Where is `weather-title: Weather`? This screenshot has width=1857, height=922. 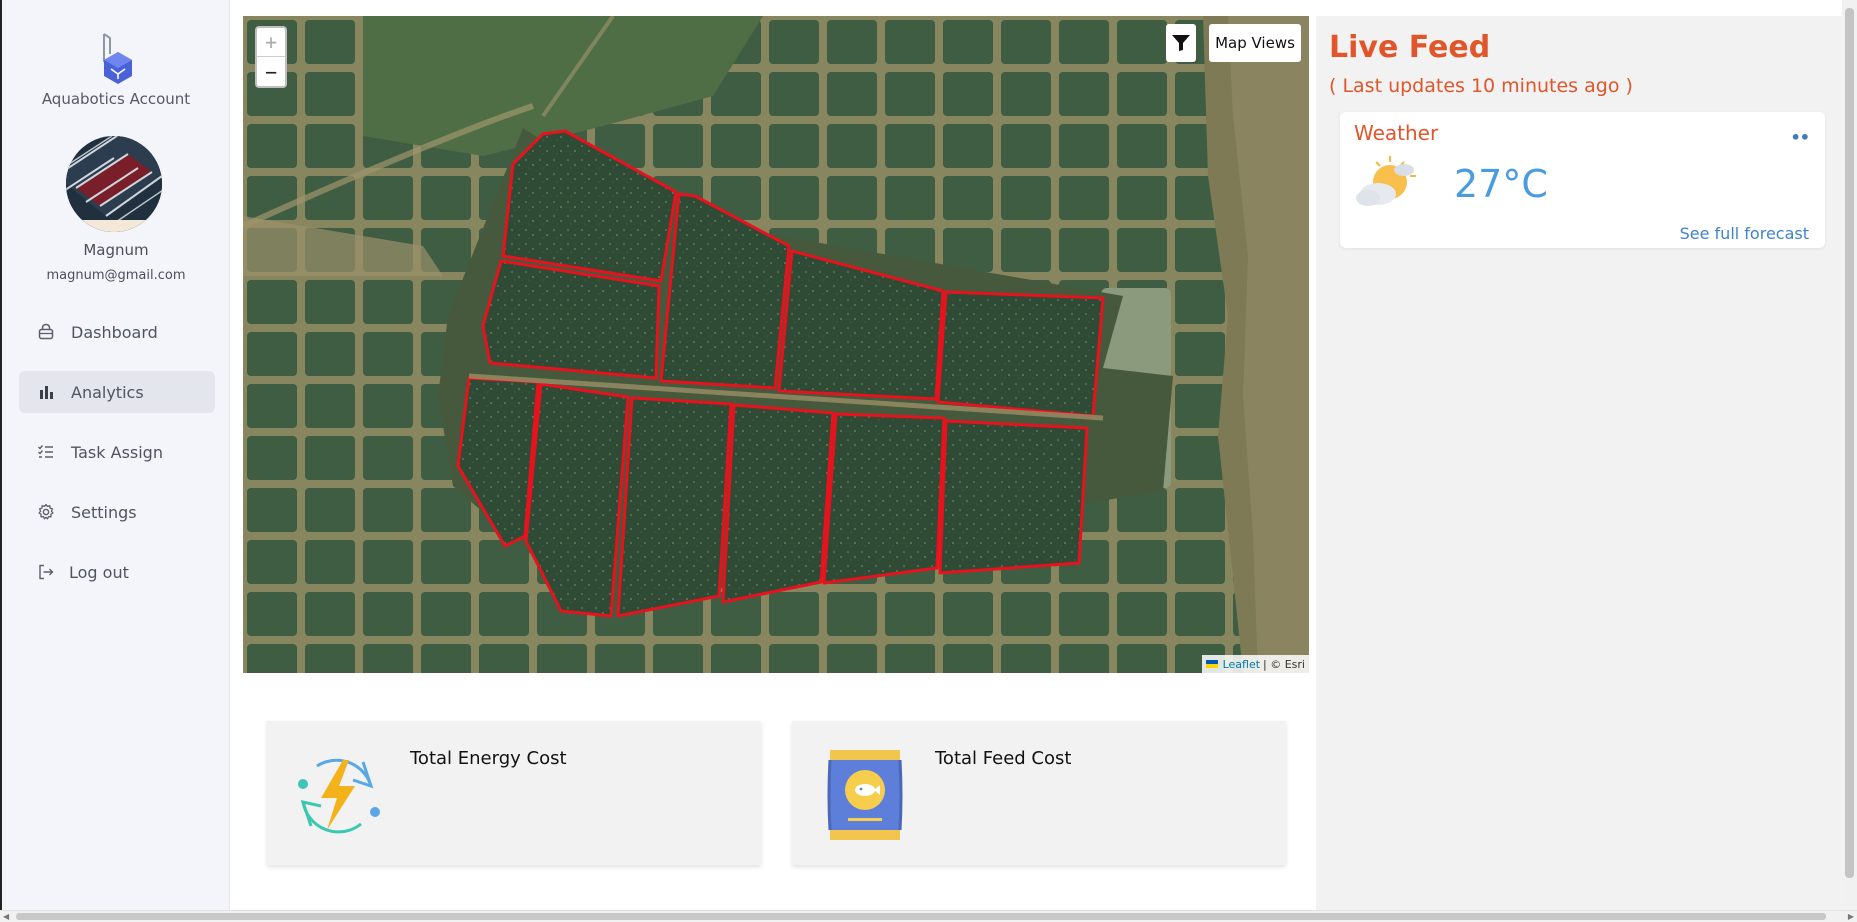
weather-title: Weather is located at coordinates (1396, 133).